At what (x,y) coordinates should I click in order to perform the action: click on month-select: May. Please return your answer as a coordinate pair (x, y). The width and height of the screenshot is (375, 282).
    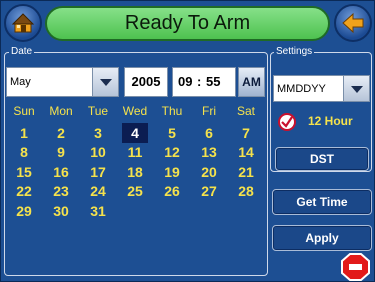
    Looking at the image, I should click on (62, 82).